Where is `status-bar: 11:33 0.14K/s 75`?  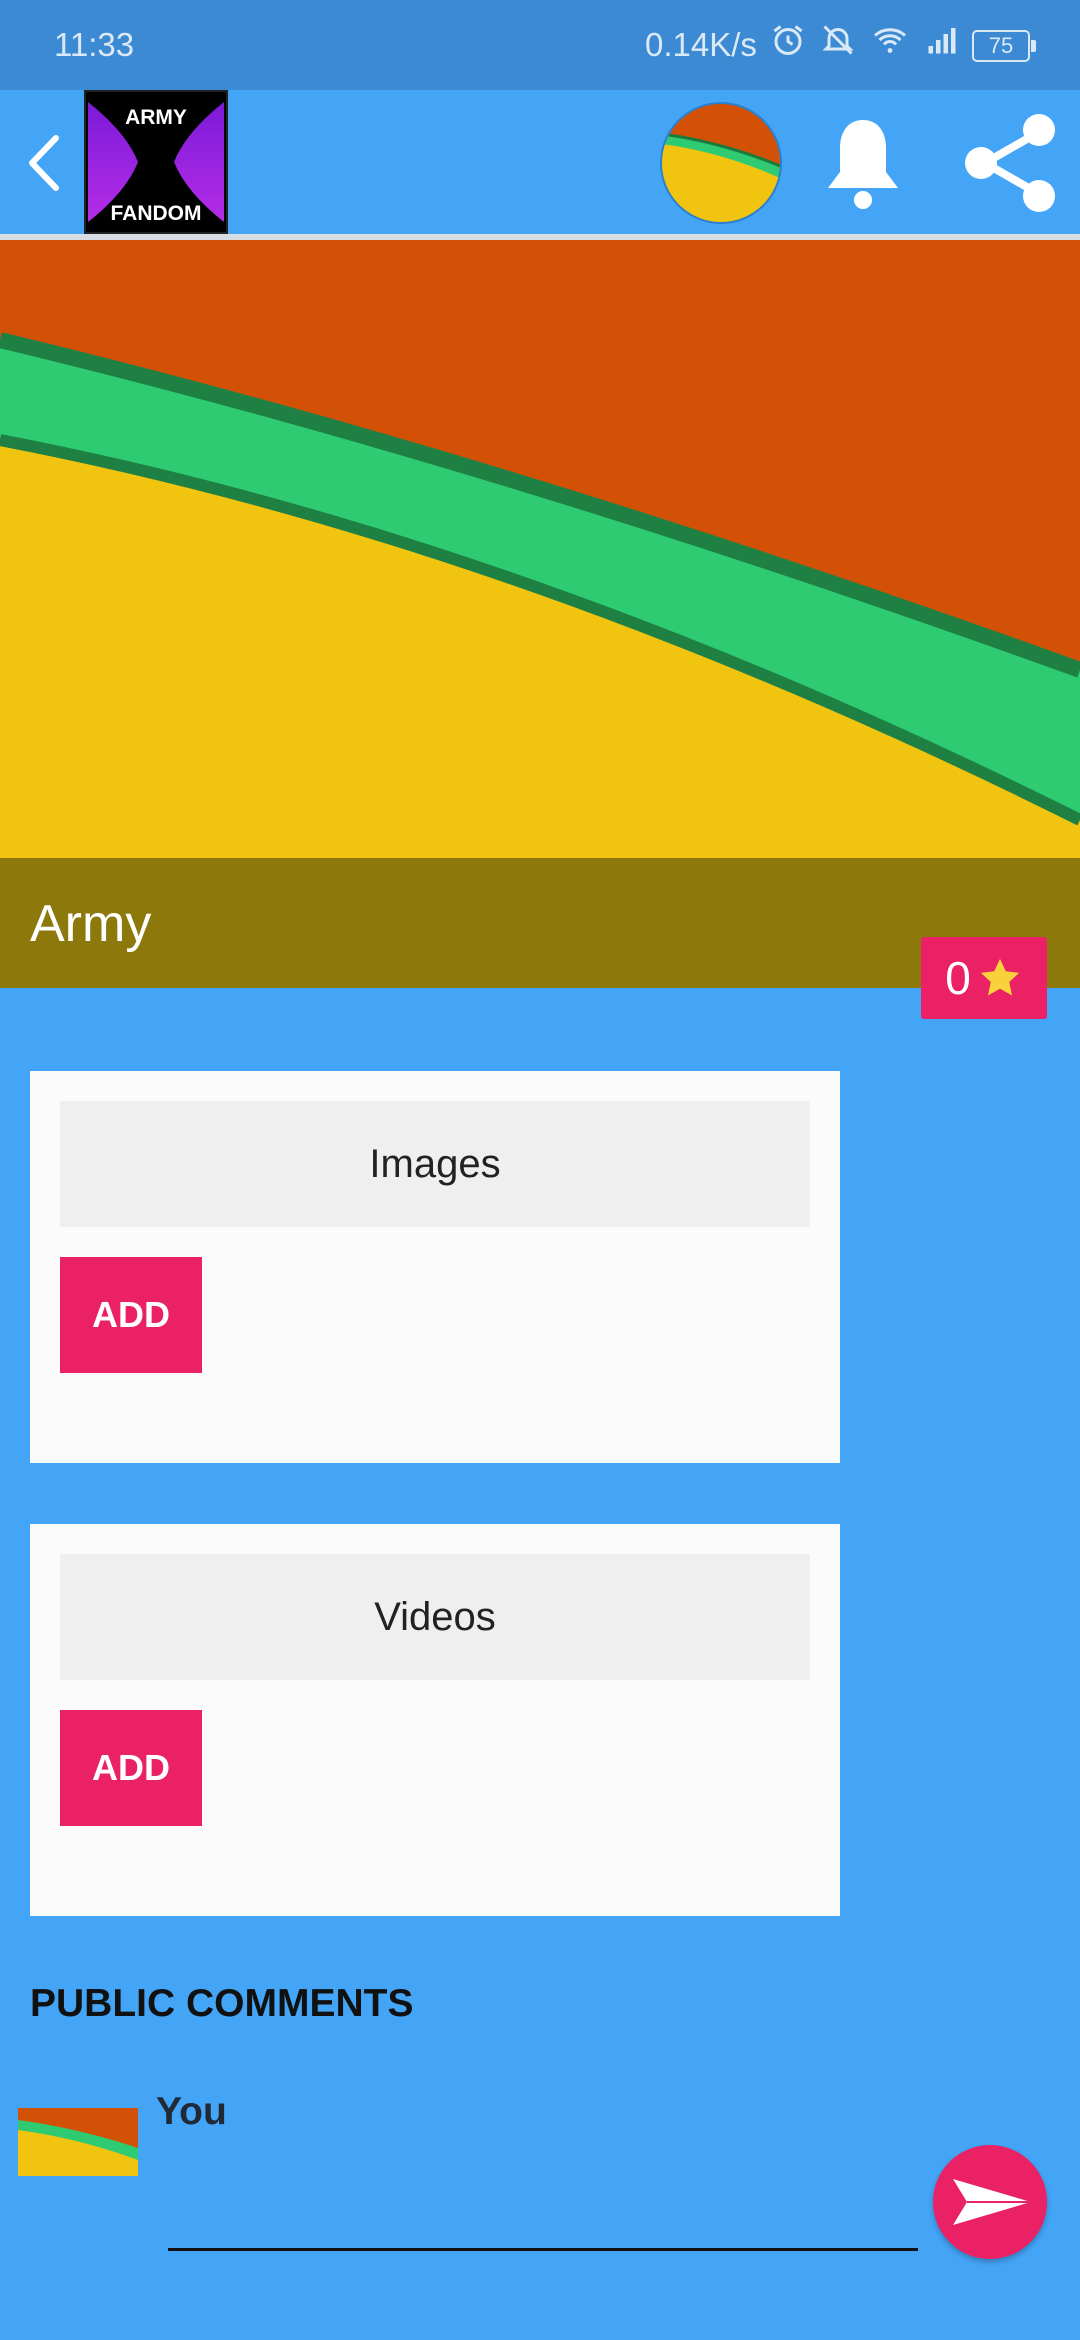 status-bar: 11:33 0.14K/s 75 is located at coordinates (540, 45).